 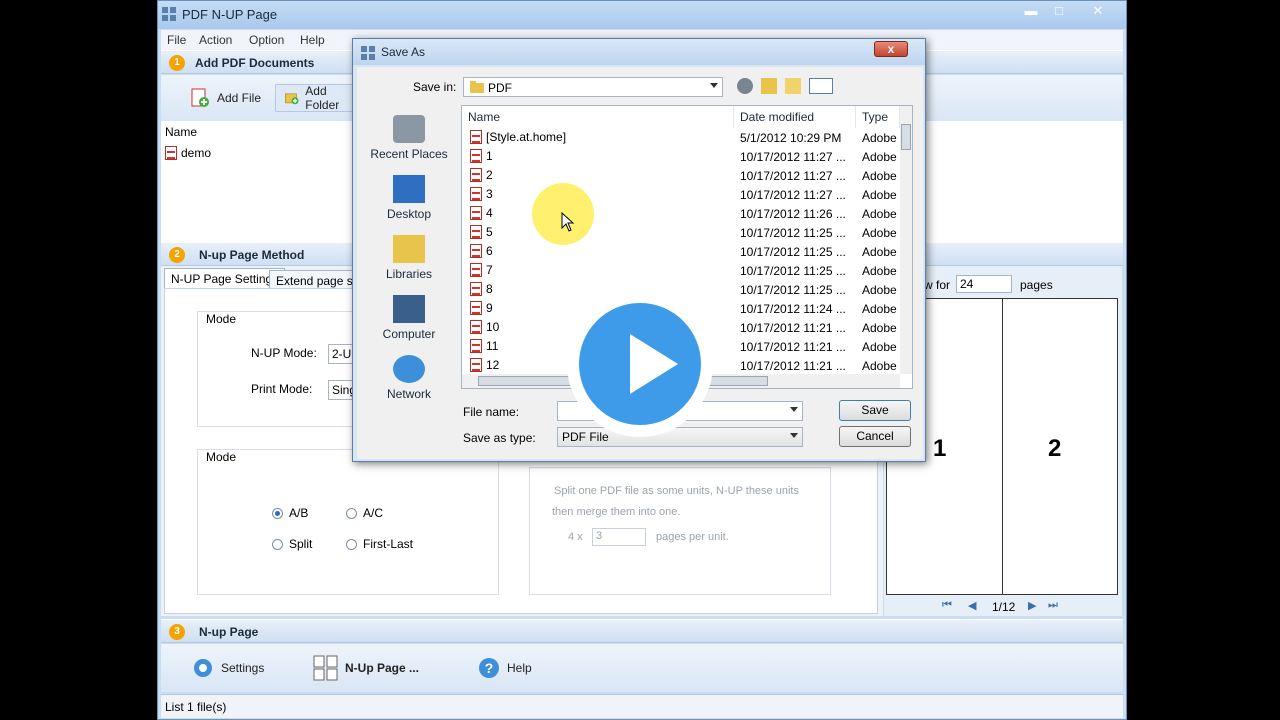 I want to click on mouse-cursor-icon, so click(x=568, y=222).